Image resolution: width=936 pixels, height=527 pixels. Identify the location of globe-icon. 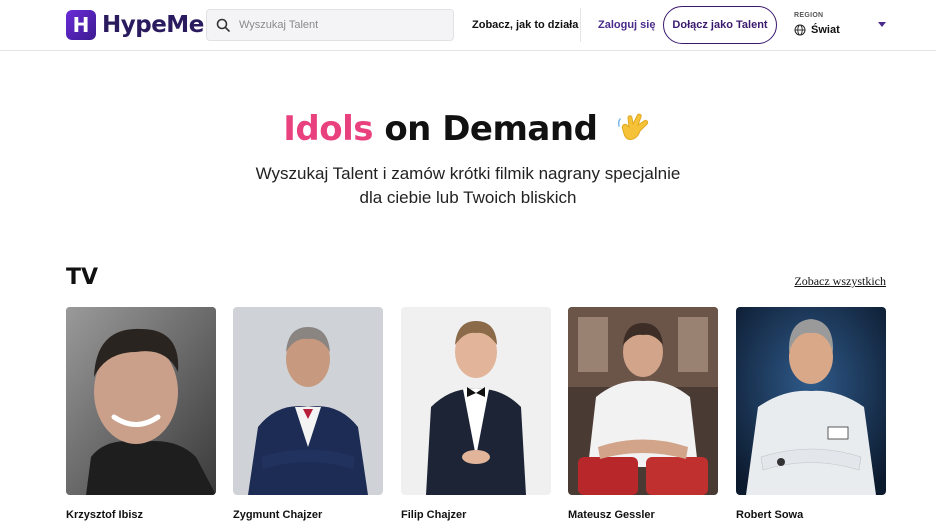
(800, 30).